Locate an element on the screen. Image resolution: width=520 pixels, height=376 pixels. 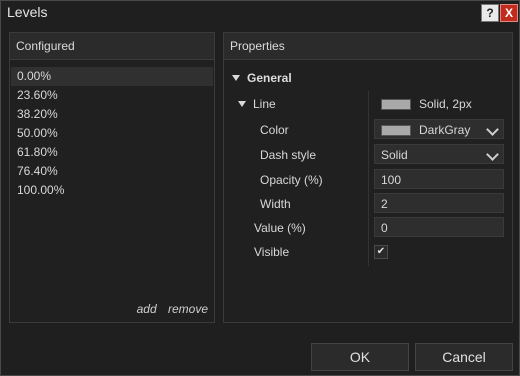
line-value: Solid, 2px is located at coordinates (445, 104).